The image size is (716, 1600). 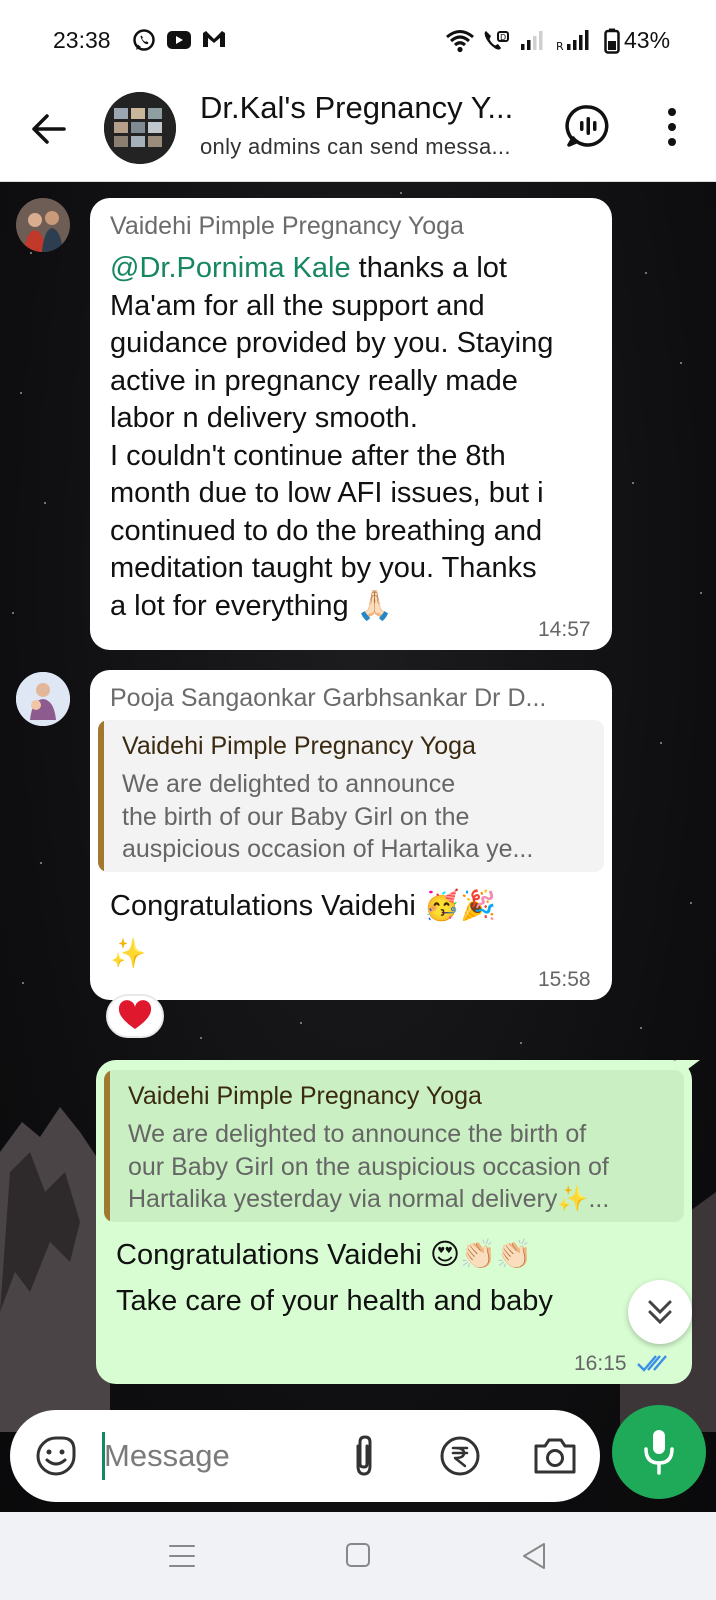 I want to click on message-composer, so click(x=305, y=1456).